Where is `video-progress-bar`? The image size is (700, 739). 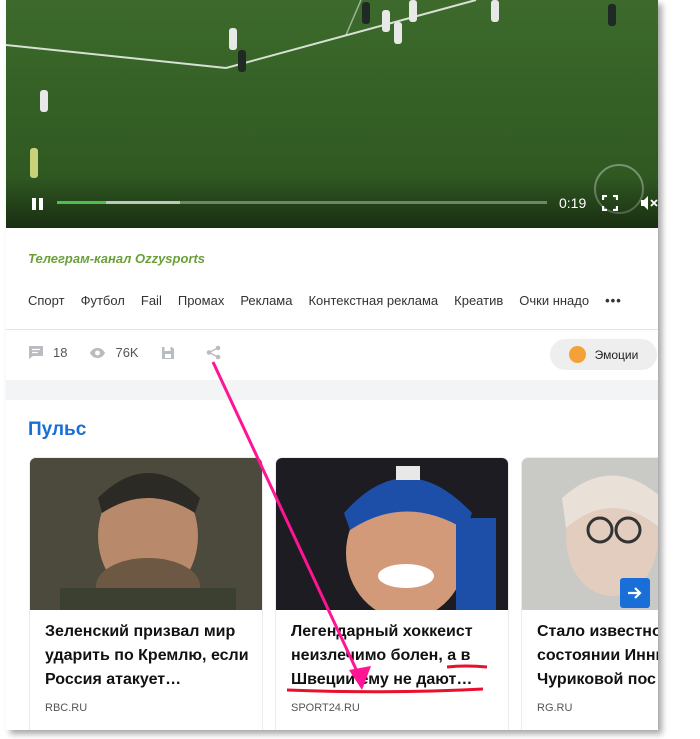
video-progress-bar is located at coordinates (302, 202).